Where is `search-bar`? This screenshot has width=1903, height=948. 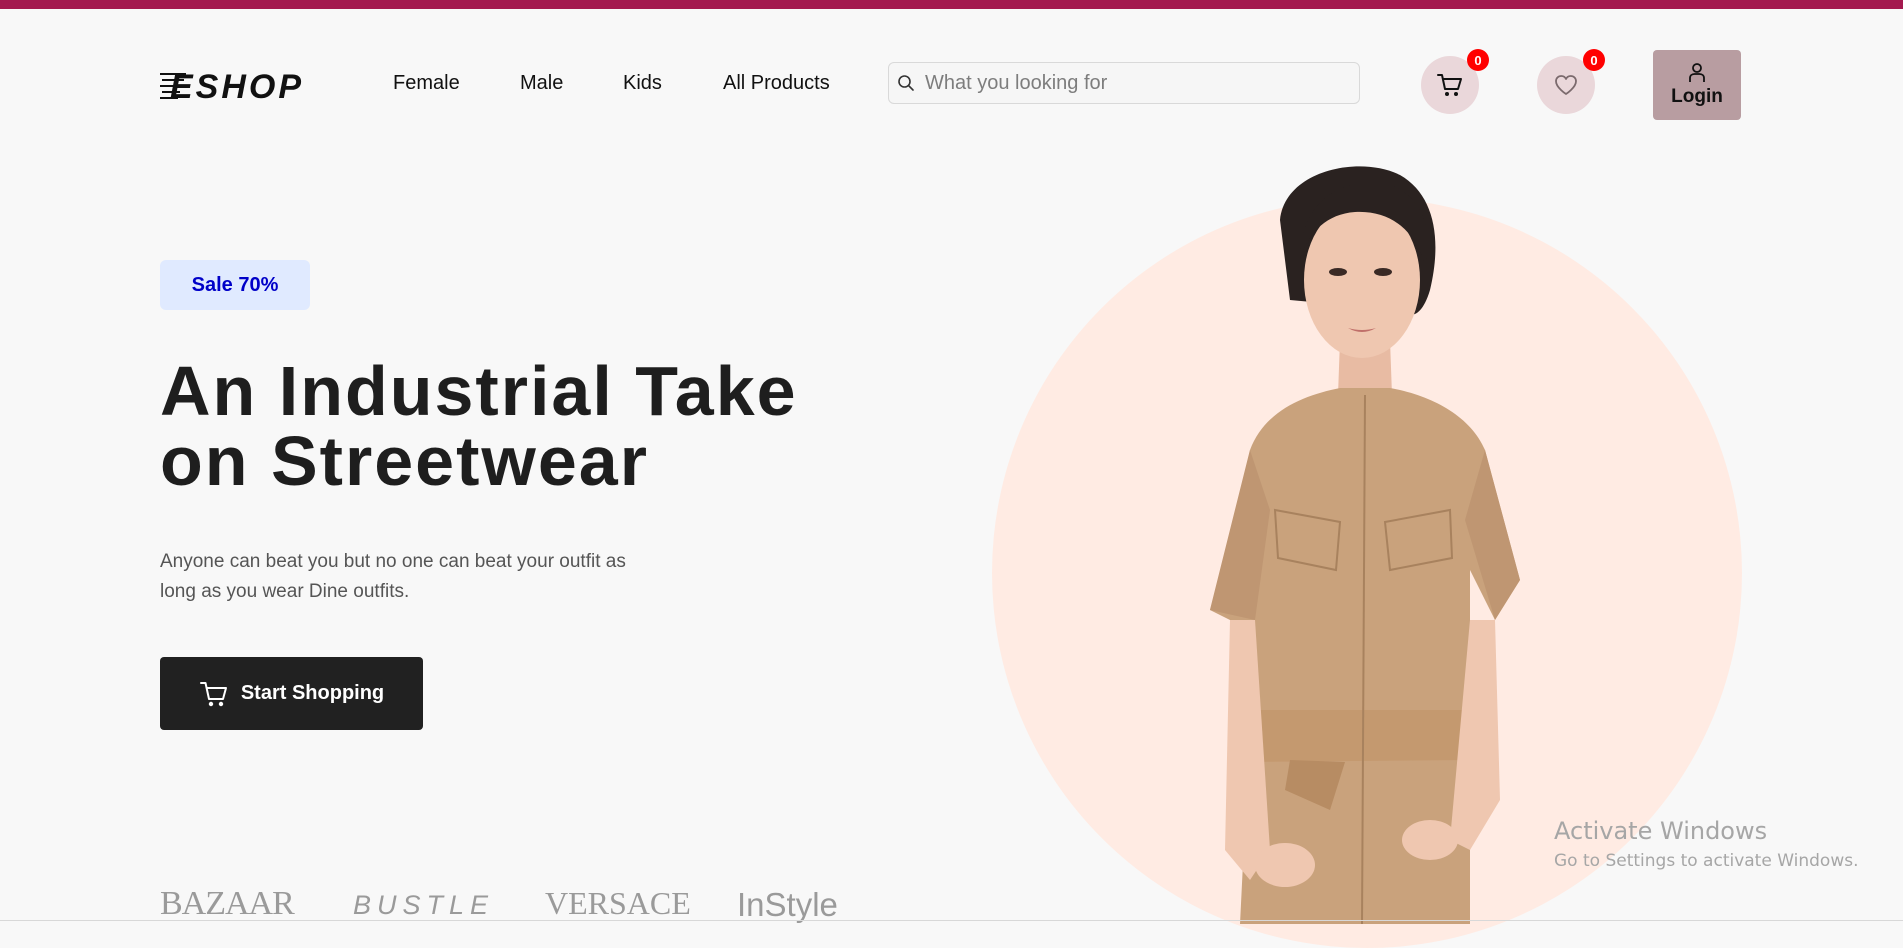 search-bar is located at coordinates (1124, 83).